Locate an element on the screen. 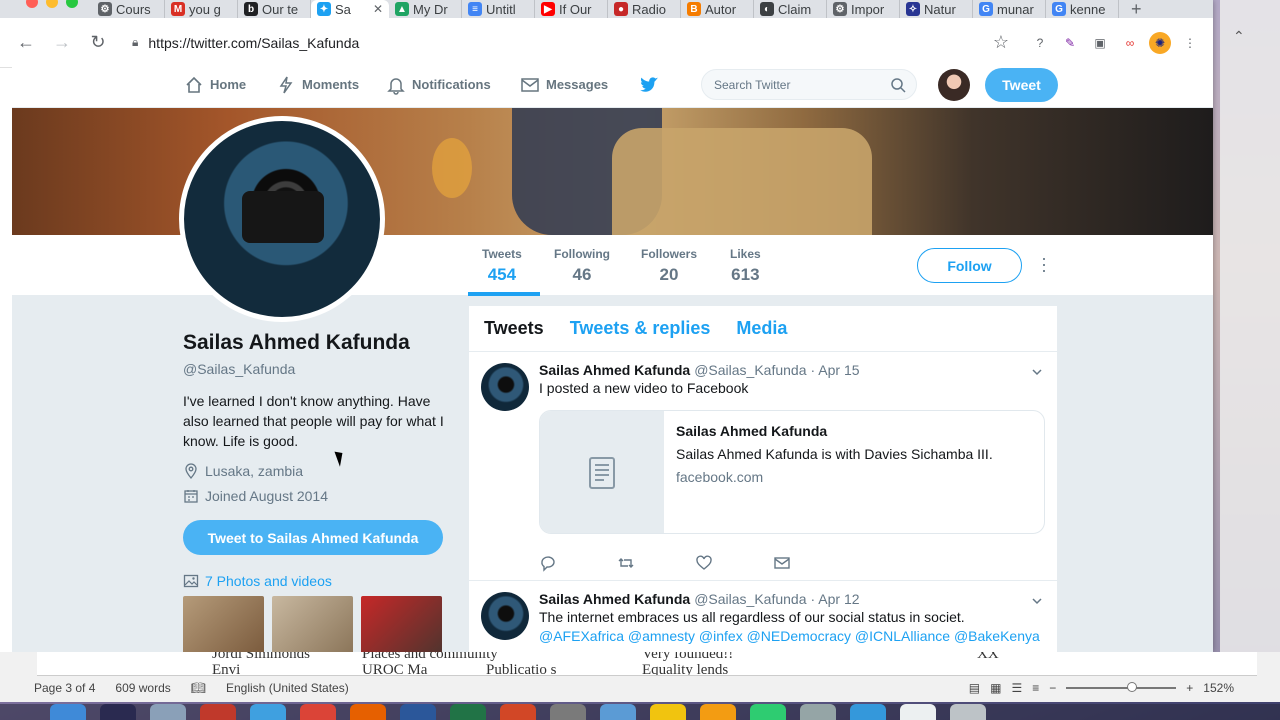  heart-icon is located at coordinates (704, 563).